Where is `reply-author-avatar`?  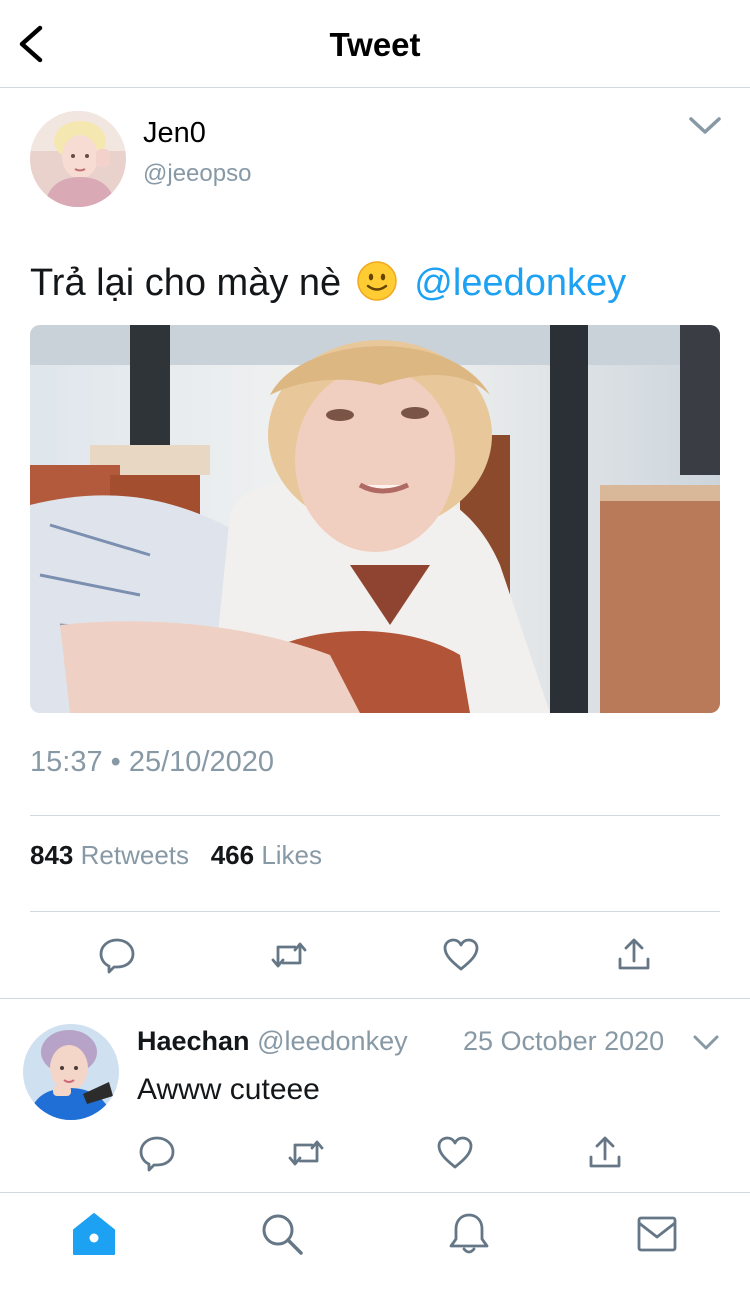 reply-author-avatar is located at coordinates (71, 1072).